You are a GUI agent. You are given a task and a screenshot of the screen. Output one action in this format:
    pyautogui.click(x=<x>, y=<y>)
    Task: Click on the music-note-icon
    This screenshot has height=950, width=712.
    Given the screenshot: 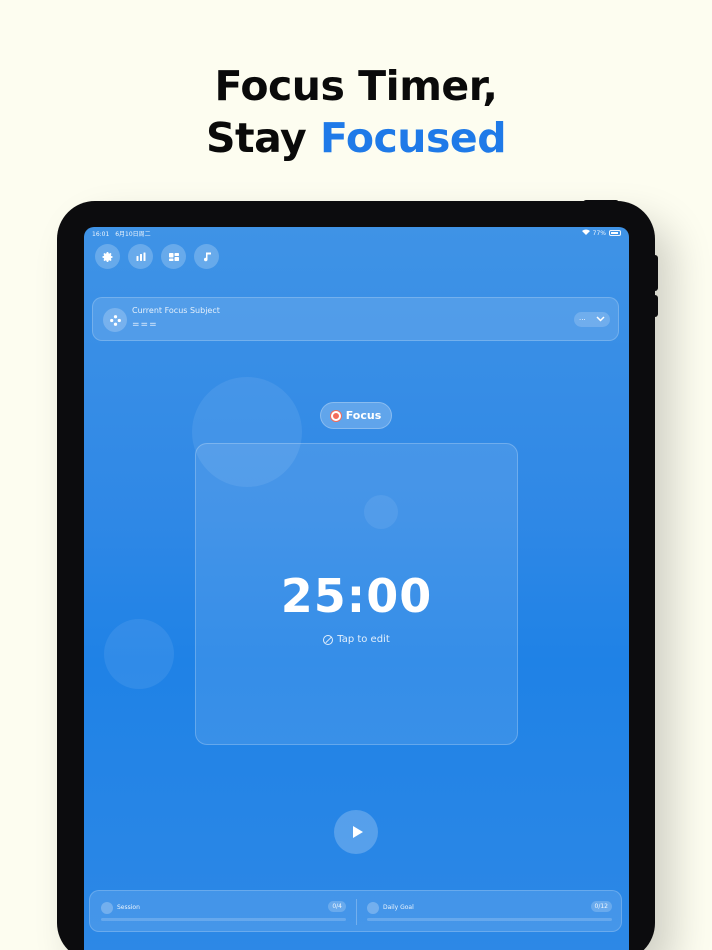 What is the action you would take?
    pyautogui.click(x=207, y=256)
    